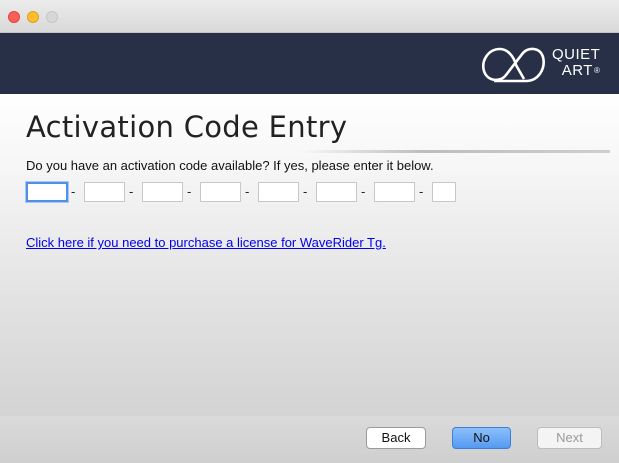 This screenshot has width=619, height=463. What do you see at coordinates (309, 439) in the screenshot?
I see `button-bar` at bounding box center [309, 439].